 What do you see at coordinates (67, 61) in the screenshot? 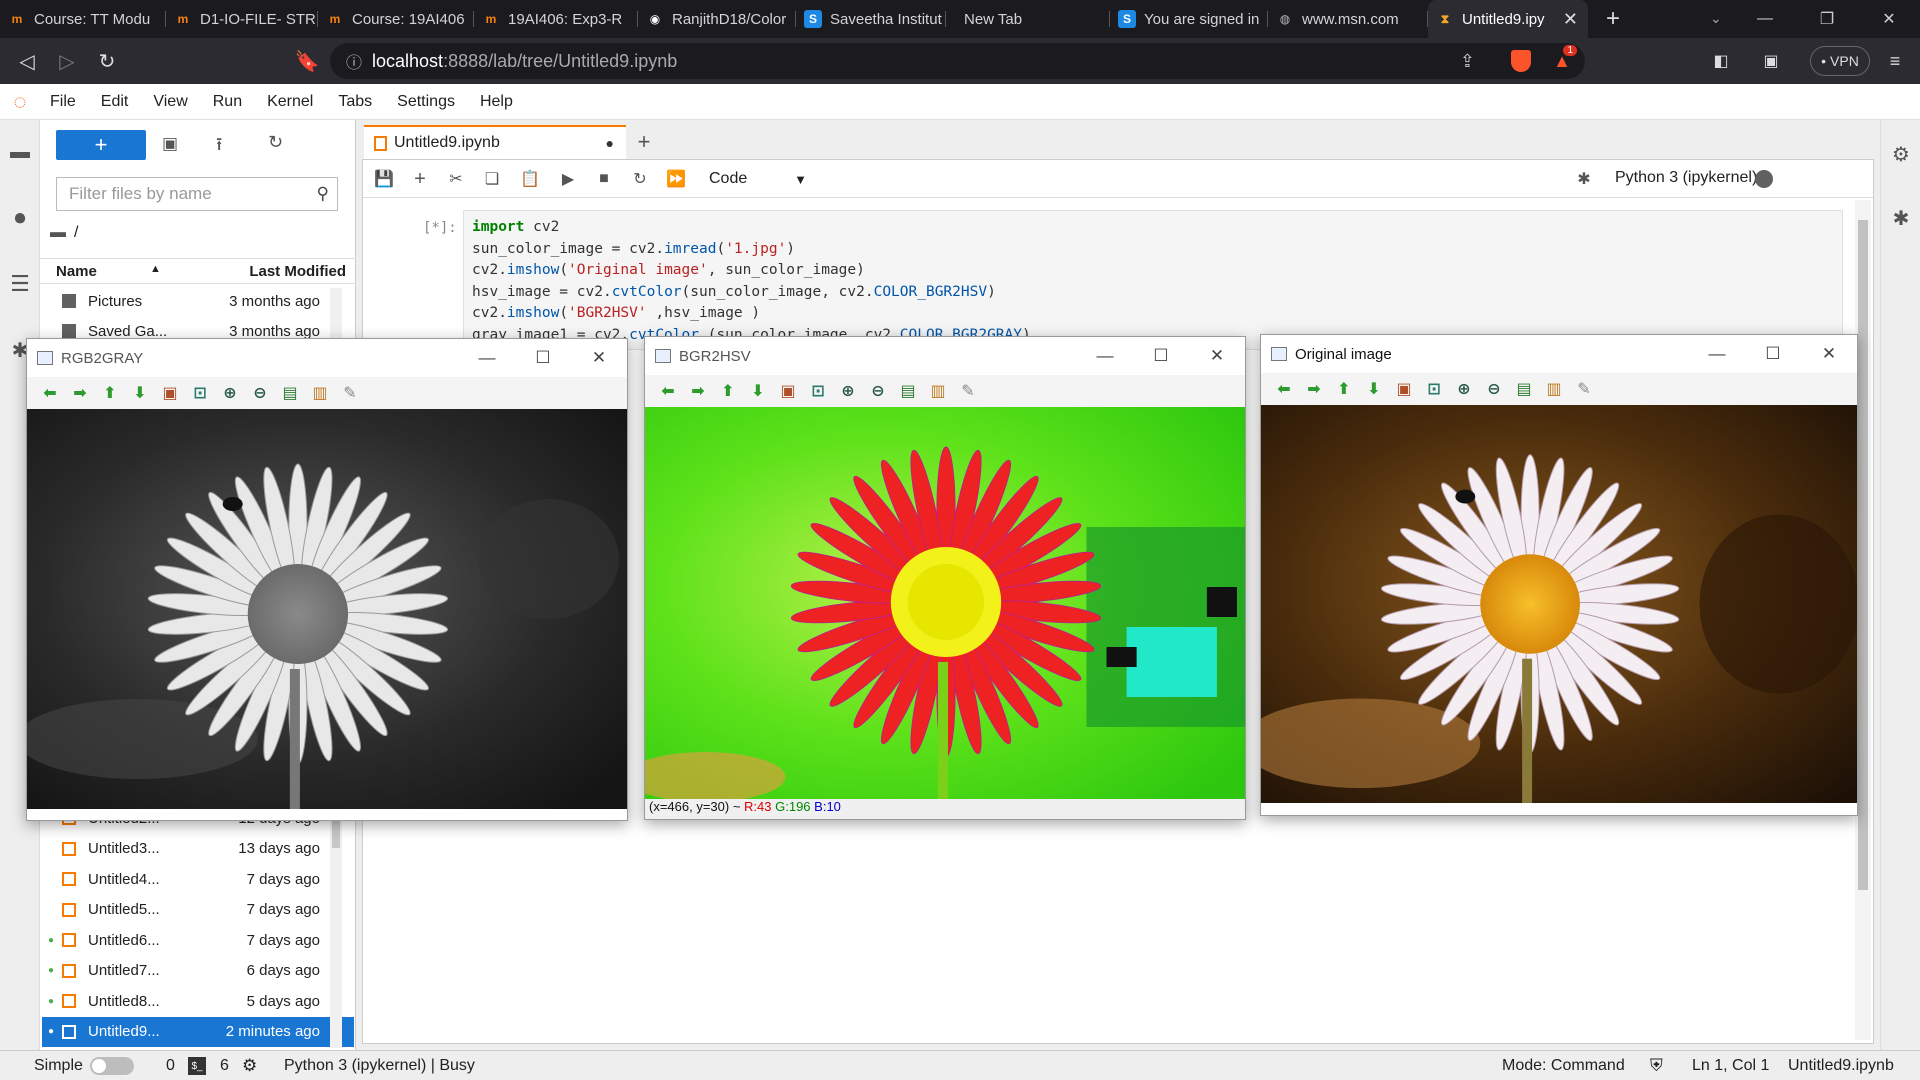
I see `forward-button: ▷` at bounding box center [67, 61].